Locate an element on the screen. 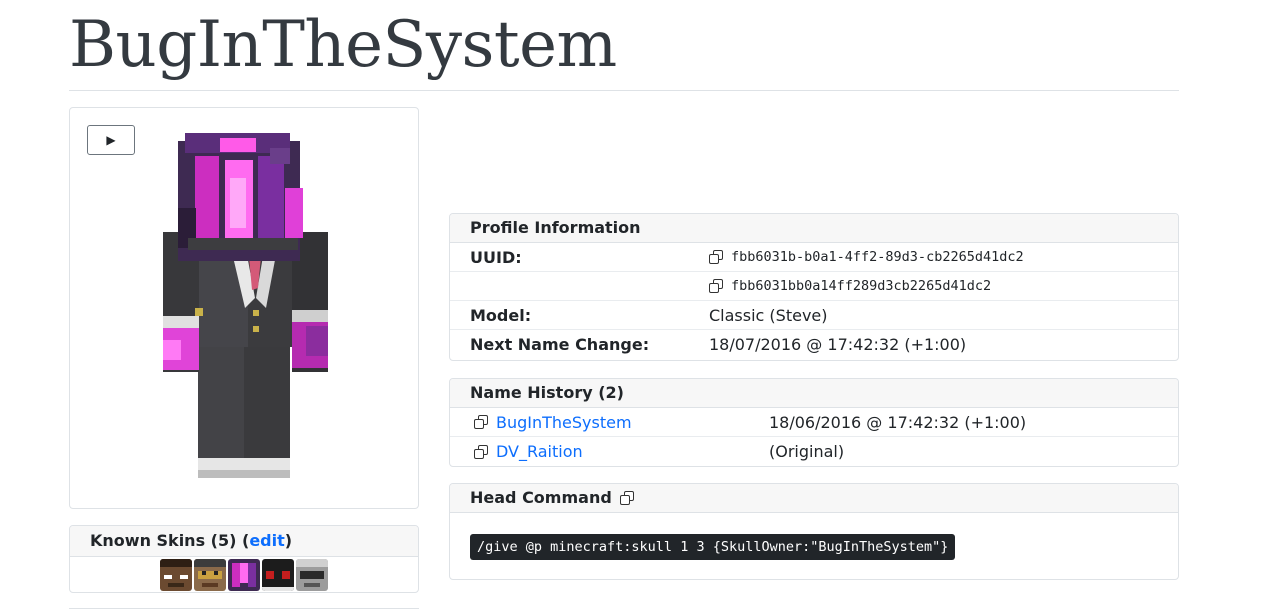 The image size is (1281, 616). head-command-title: Head Command is located at coordinates (541, 497).